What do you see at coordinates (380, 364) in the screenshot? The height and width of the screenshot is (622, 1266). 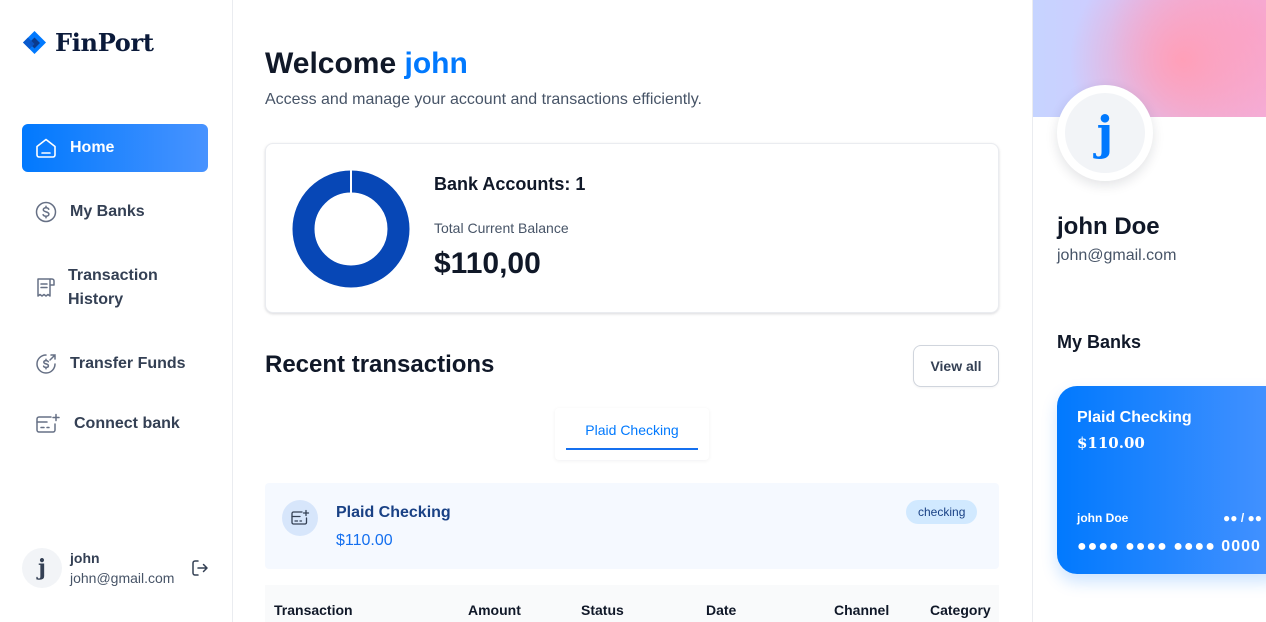 I see `recent-transactions-title: Recent transactions` at bounding box center [380, 364].